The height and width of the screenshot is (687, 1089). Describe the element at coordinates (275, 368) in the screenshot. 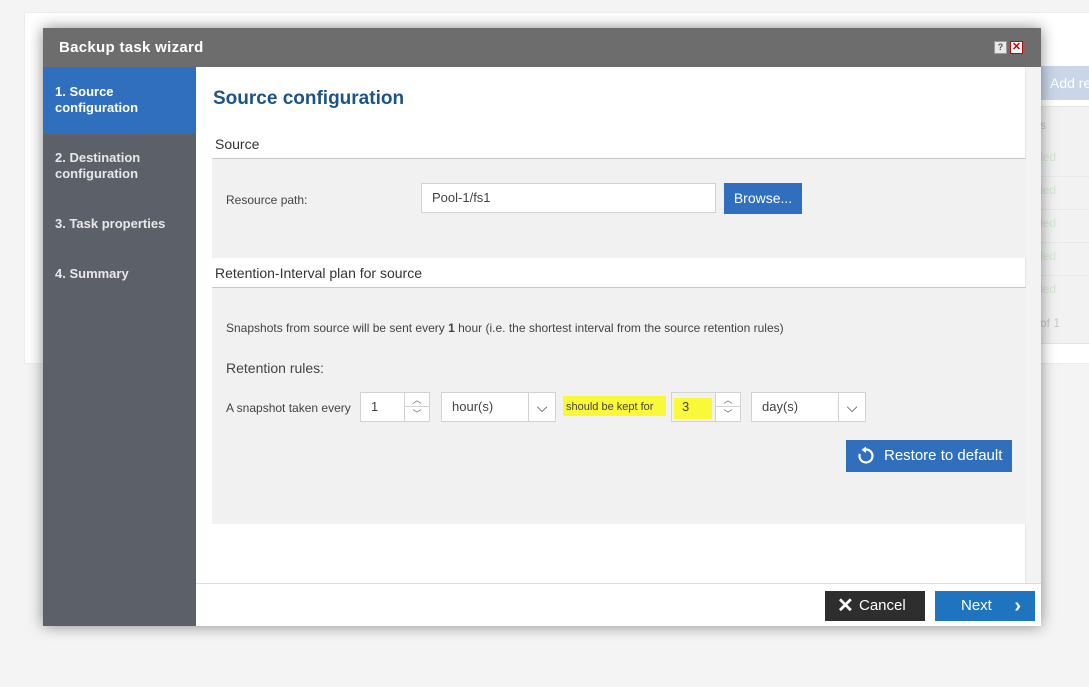

I see `retention-rules-label: Retention rules:` at that location.